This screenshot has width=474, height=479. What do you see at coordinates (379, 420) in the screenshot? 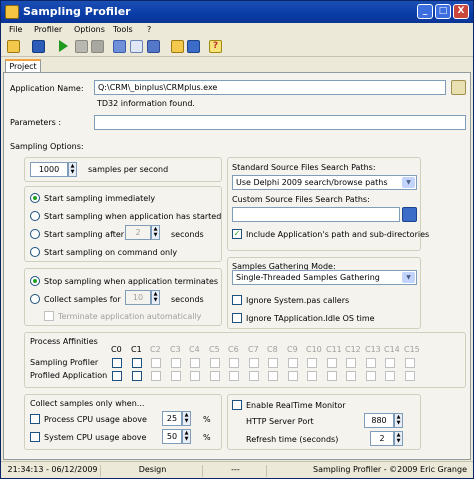
I see `port-field: 880` at bounding box center [379, 420].